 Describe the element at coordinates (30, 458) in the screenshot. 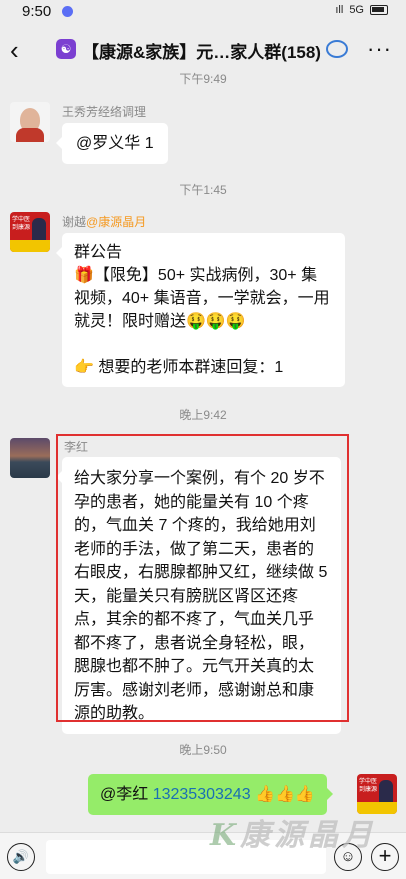

I see `avatar-lihong` at that location.